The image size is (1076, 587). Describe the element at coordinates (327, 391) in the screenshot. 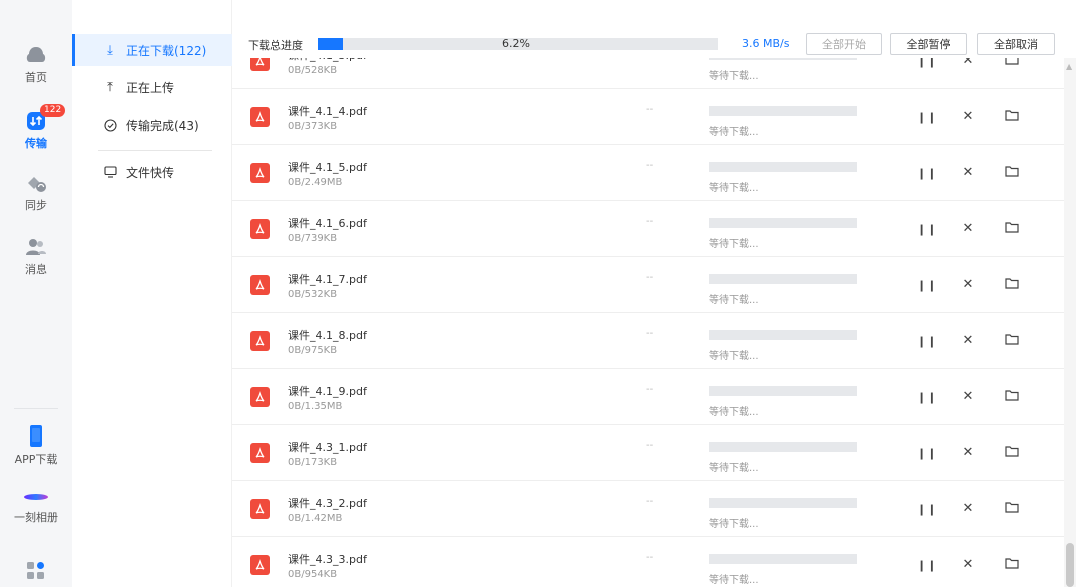

I see `file-name: 课件_4.1_9.pdf` at that location.